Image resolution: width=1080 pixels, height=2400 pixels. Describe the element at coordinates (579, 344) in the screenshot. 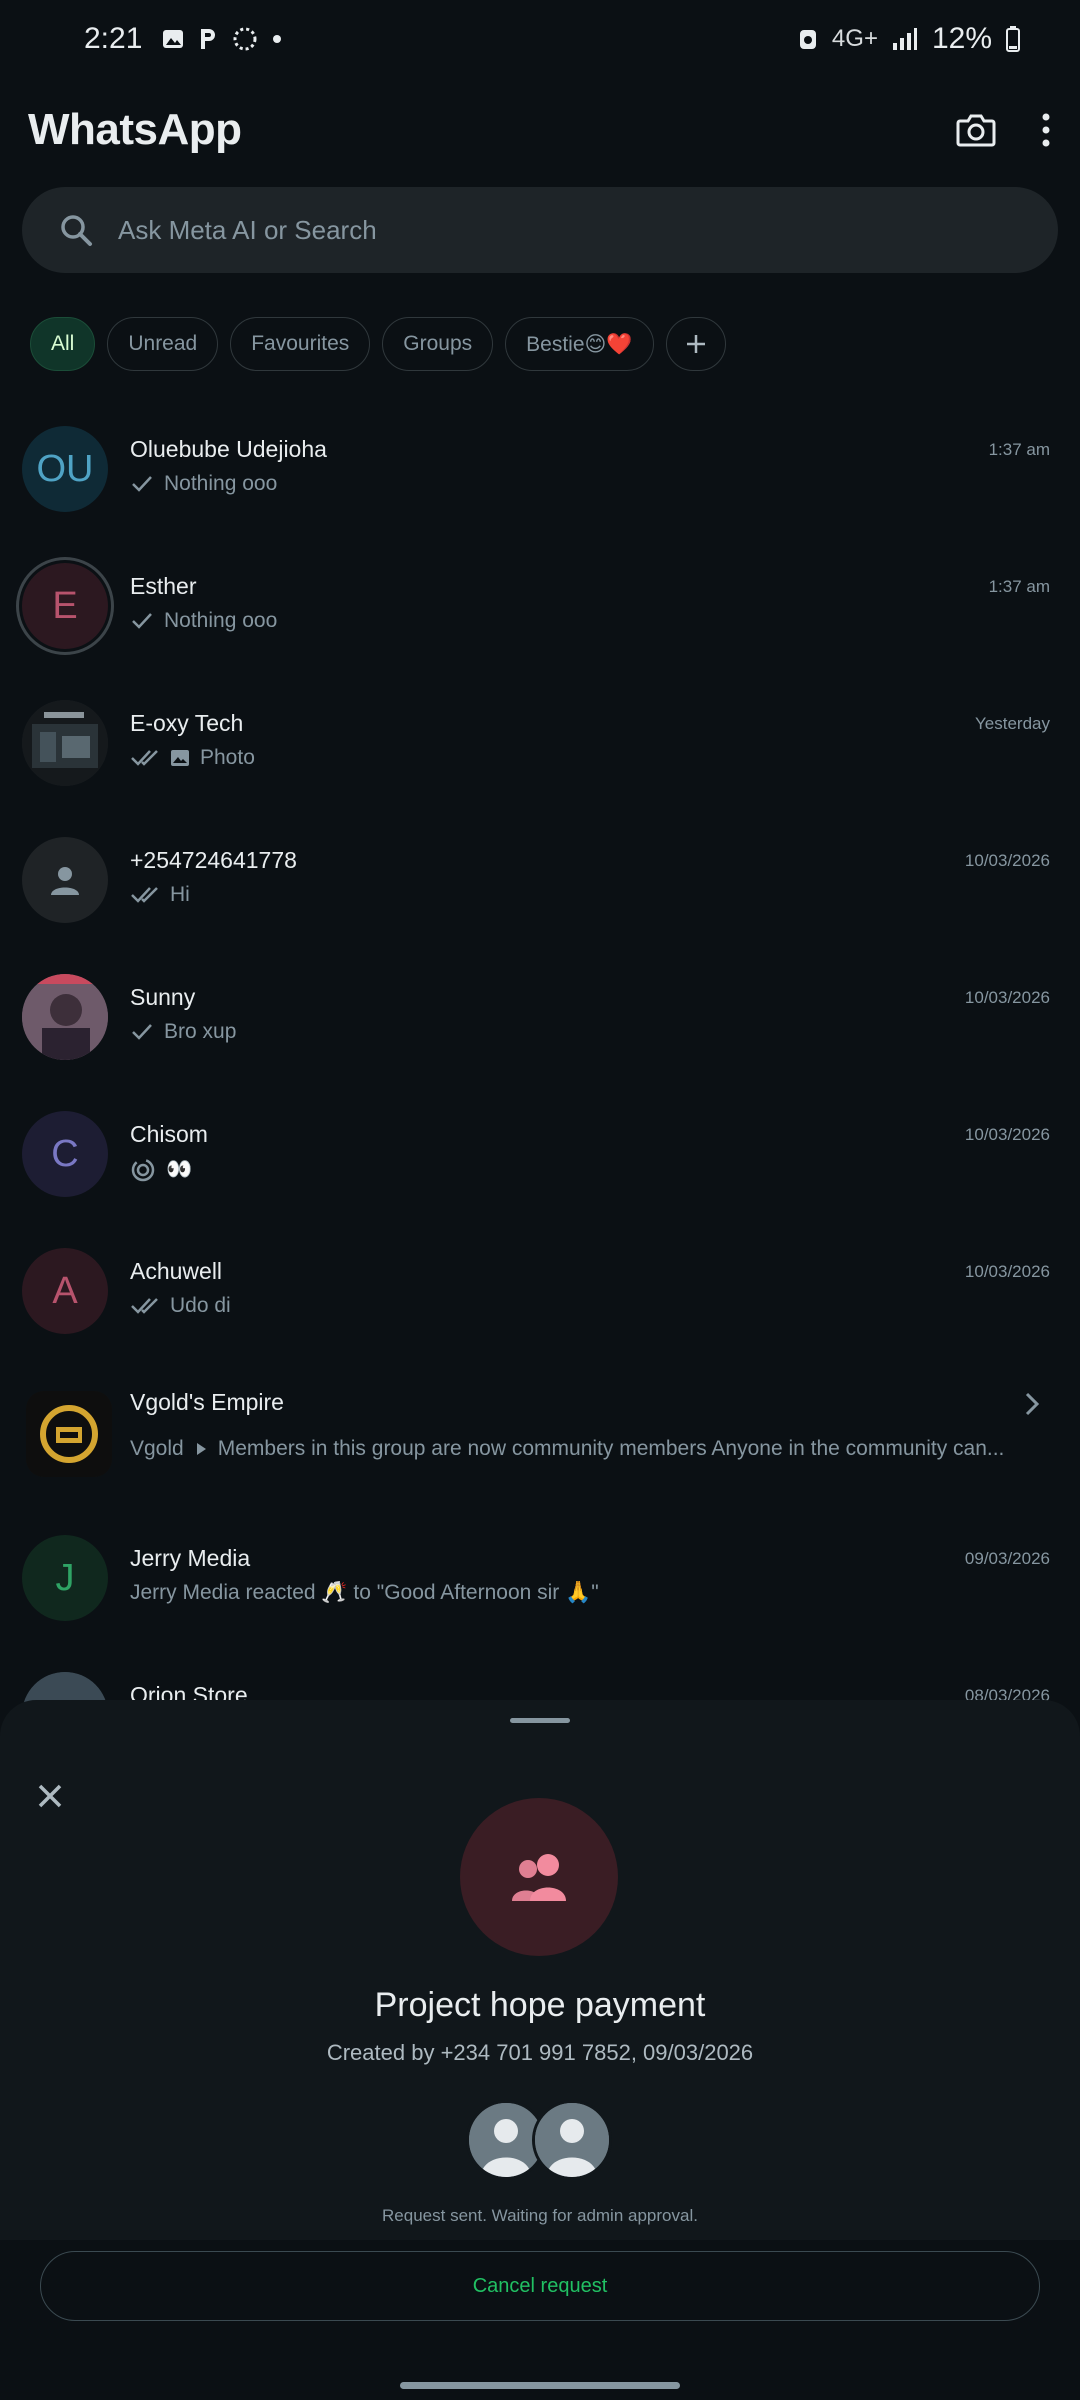

I see `chip-bestie: Bestie😊❤️` at that location.